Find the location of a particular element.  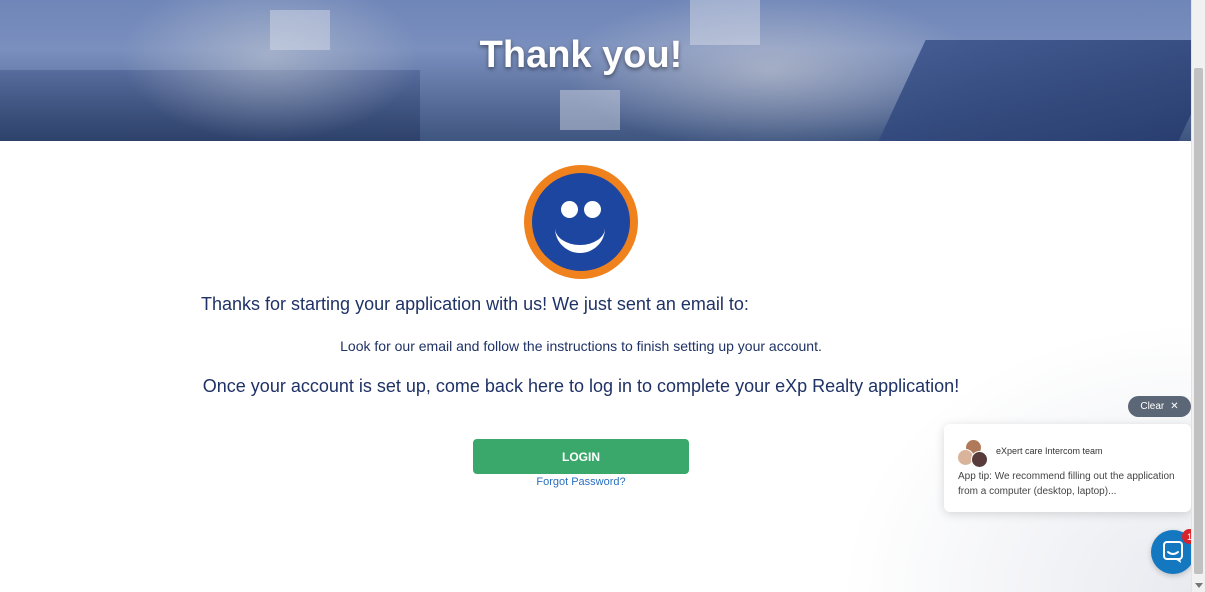

team-avatars is located at coordinates (972, 453).